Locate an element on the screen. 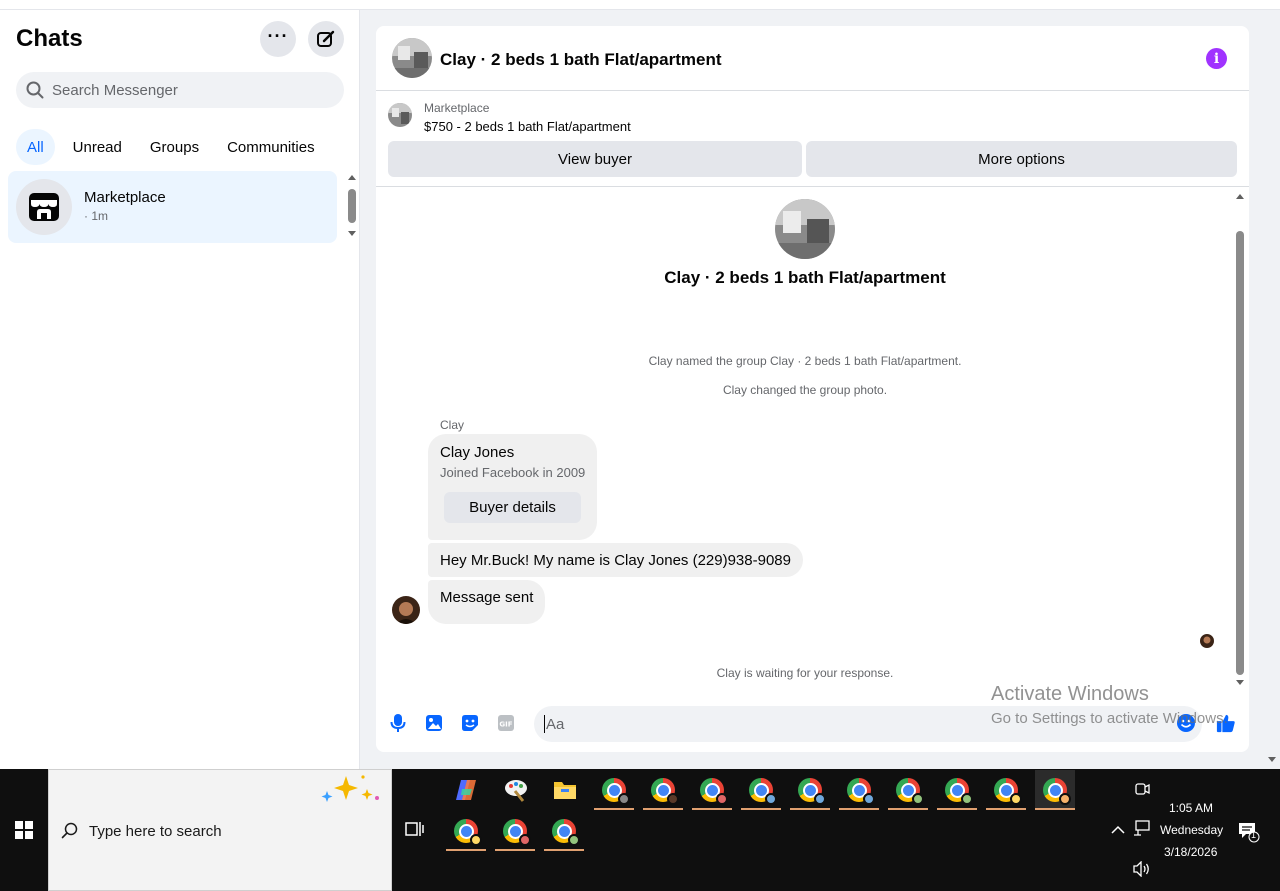 Image resolution: width=1280 pixels, height=891 pixels. system-message: Clay changed the group photo. is located at coordinates (805, 390).